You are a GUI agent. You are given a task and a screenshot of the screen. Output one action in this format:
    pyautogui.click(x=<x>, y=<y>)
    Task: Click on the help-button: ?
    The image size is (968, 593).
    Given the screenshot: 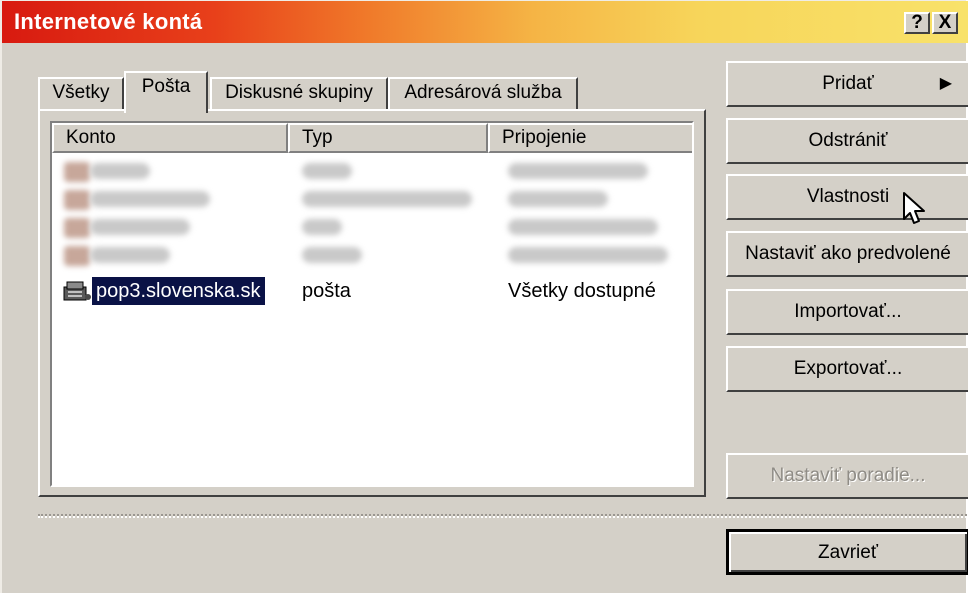 What is the action you would take?
    pyautogui.click(x=917, y=23)
    